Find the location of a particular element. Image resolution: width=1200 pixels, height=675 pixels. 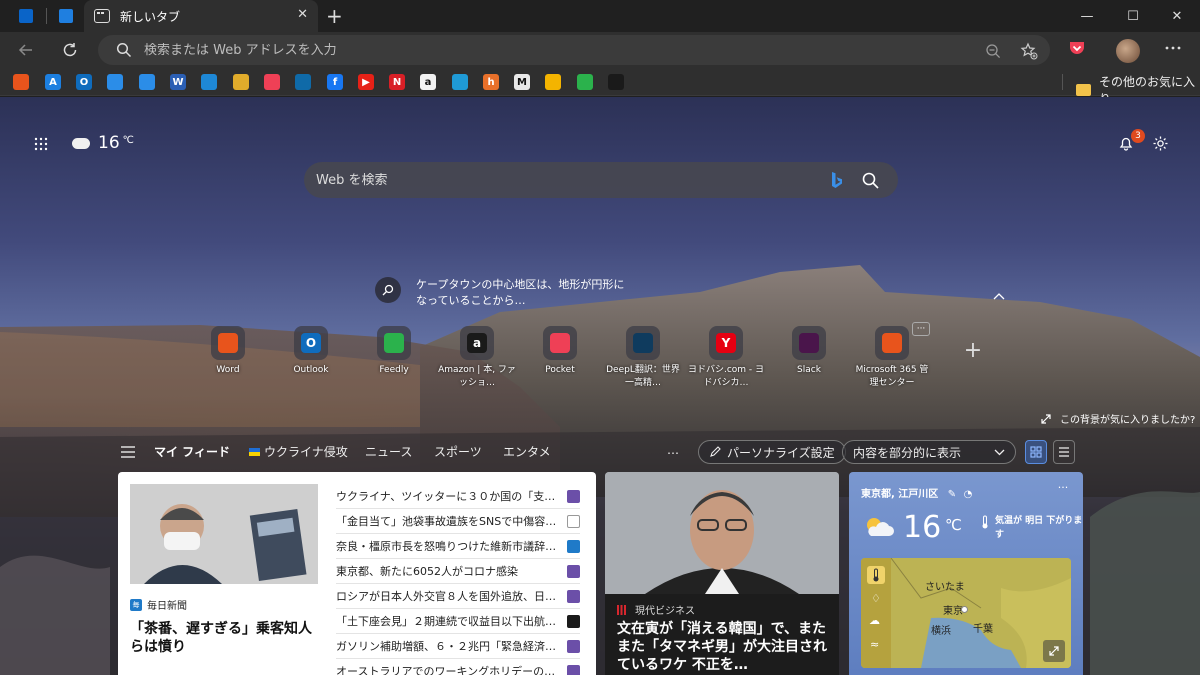

favorite-office-icon is located at coordinates (21, 82).